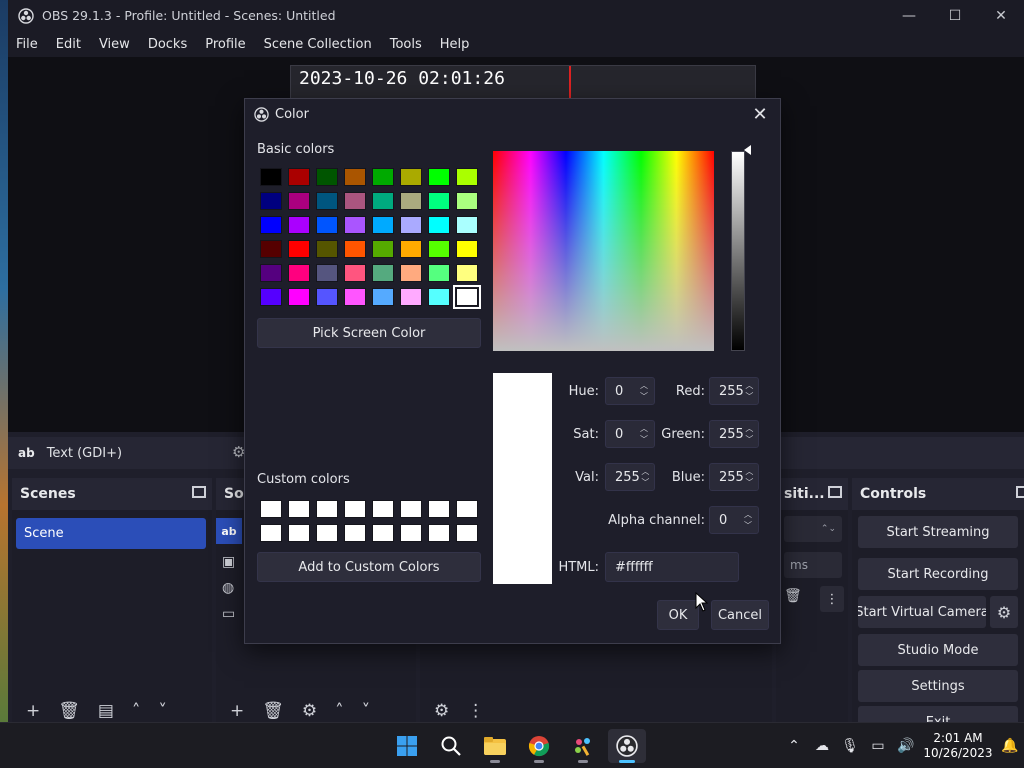 The image size is (1024, 768). I want to click on green-spinbox: 255 ︿ ﹀, so click(734, 434).